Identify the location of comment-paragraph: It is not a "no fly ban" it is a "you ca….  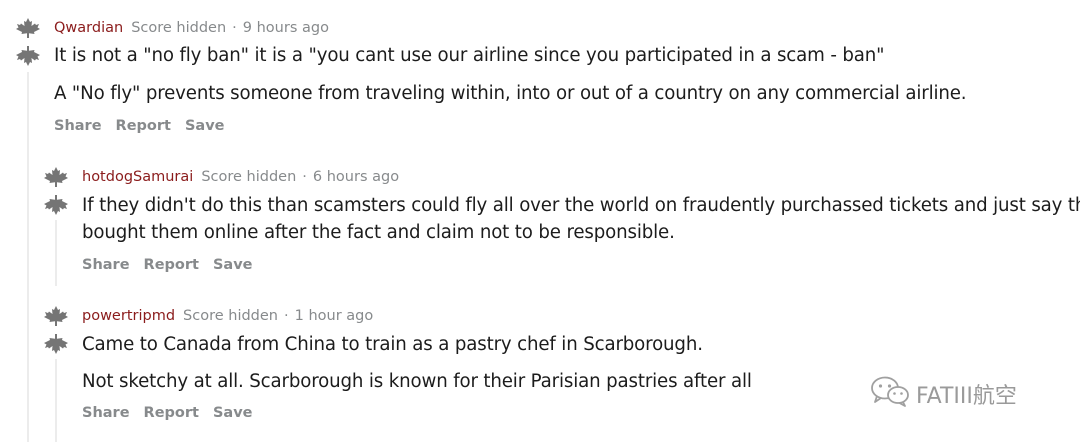
(469, 55).